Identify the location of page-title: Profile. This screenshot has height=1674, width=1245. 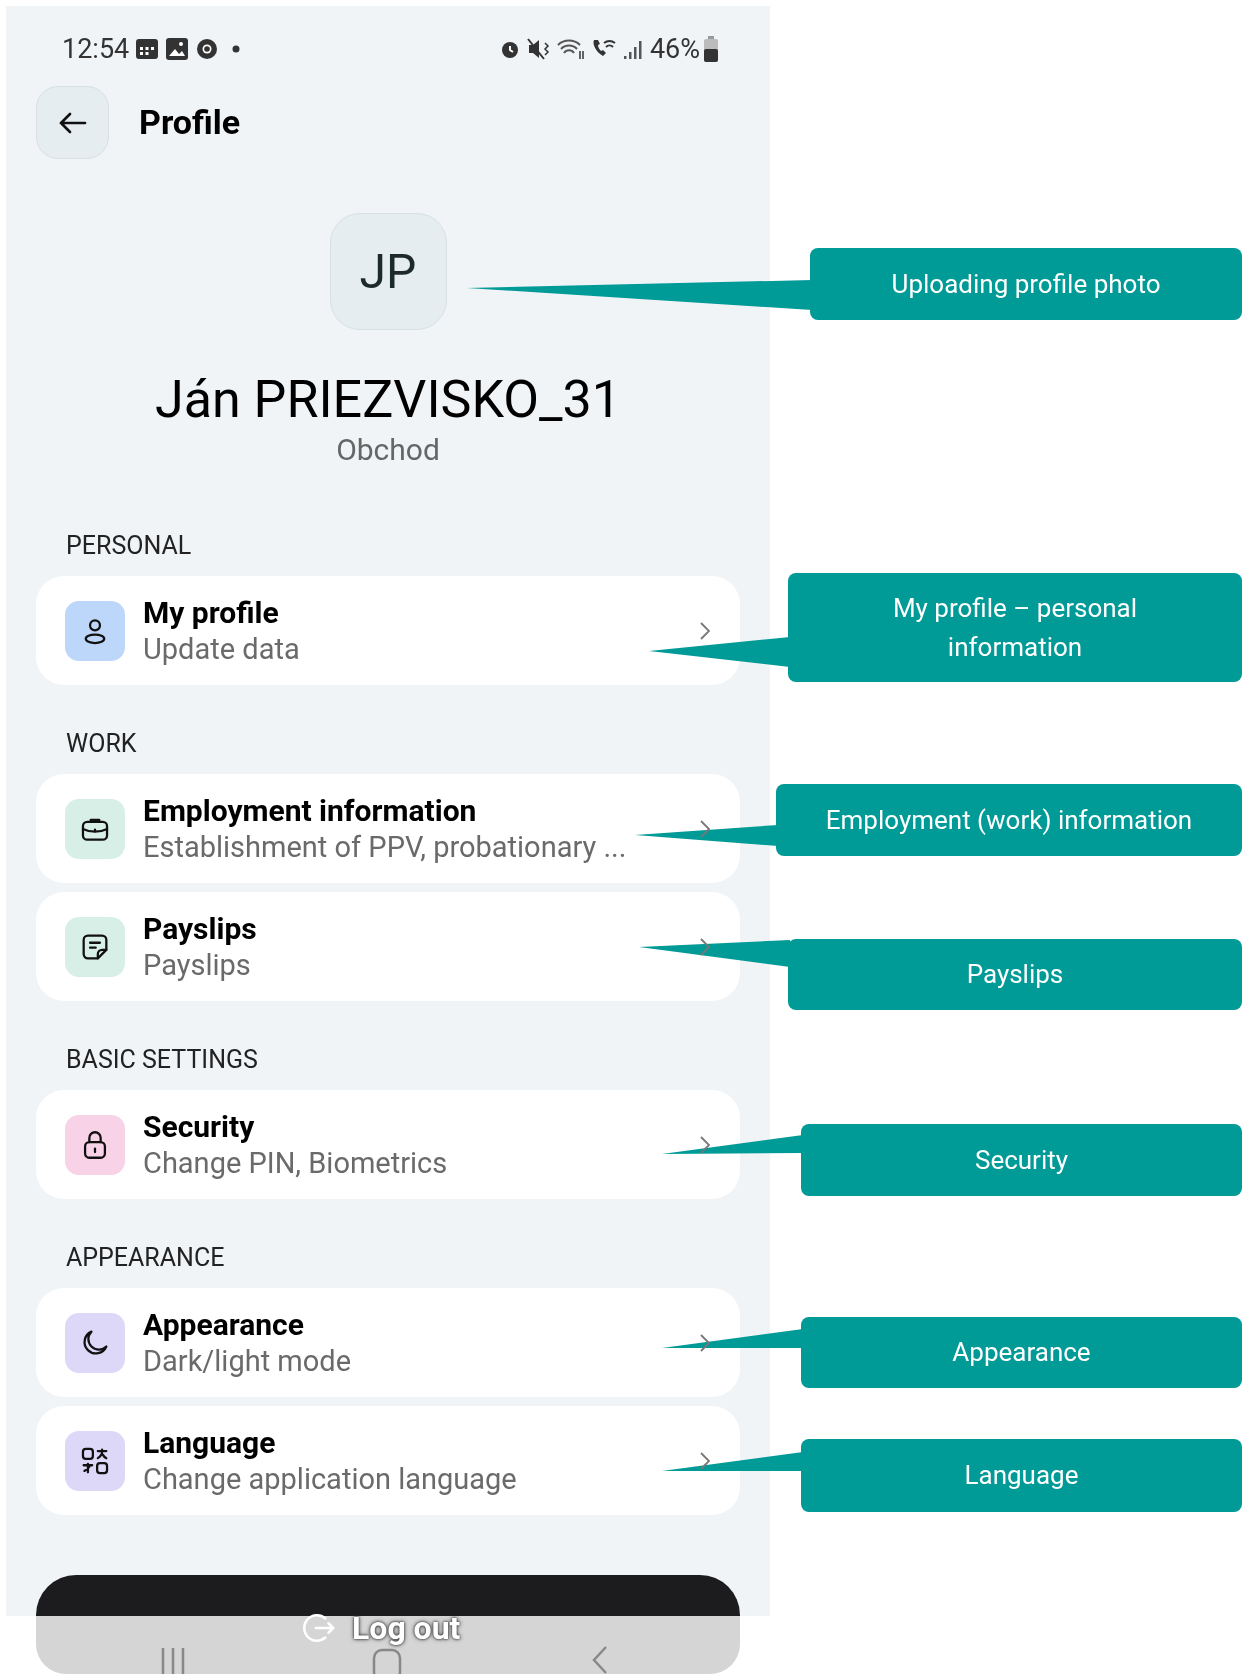
(190, 122).